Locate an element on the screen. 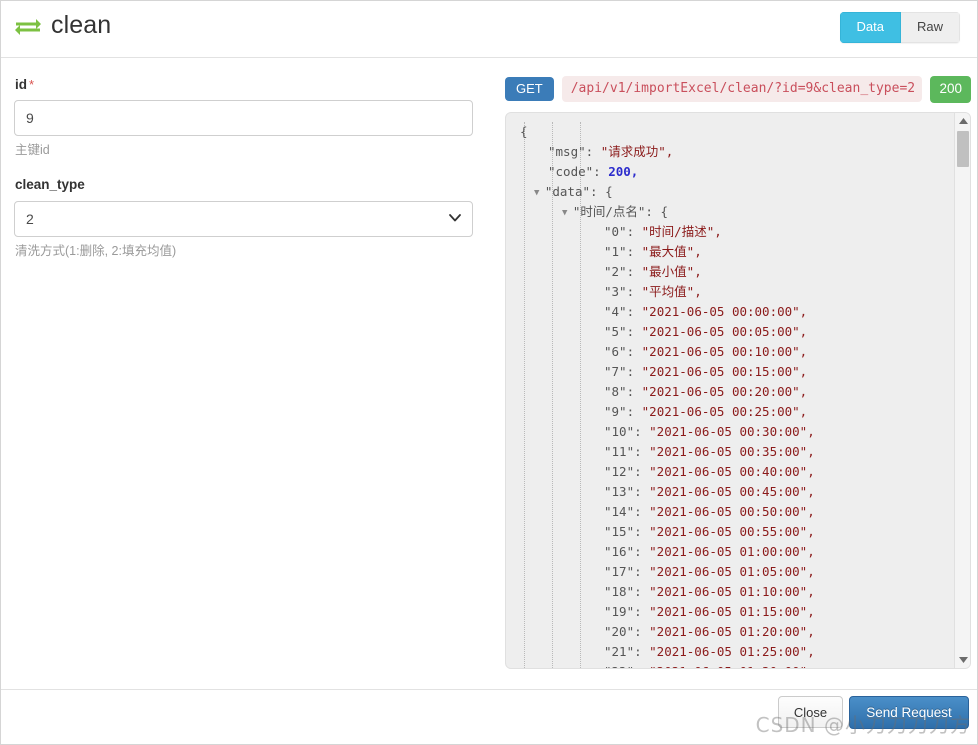  json-key: "11": is located at coordinates (627, 451).